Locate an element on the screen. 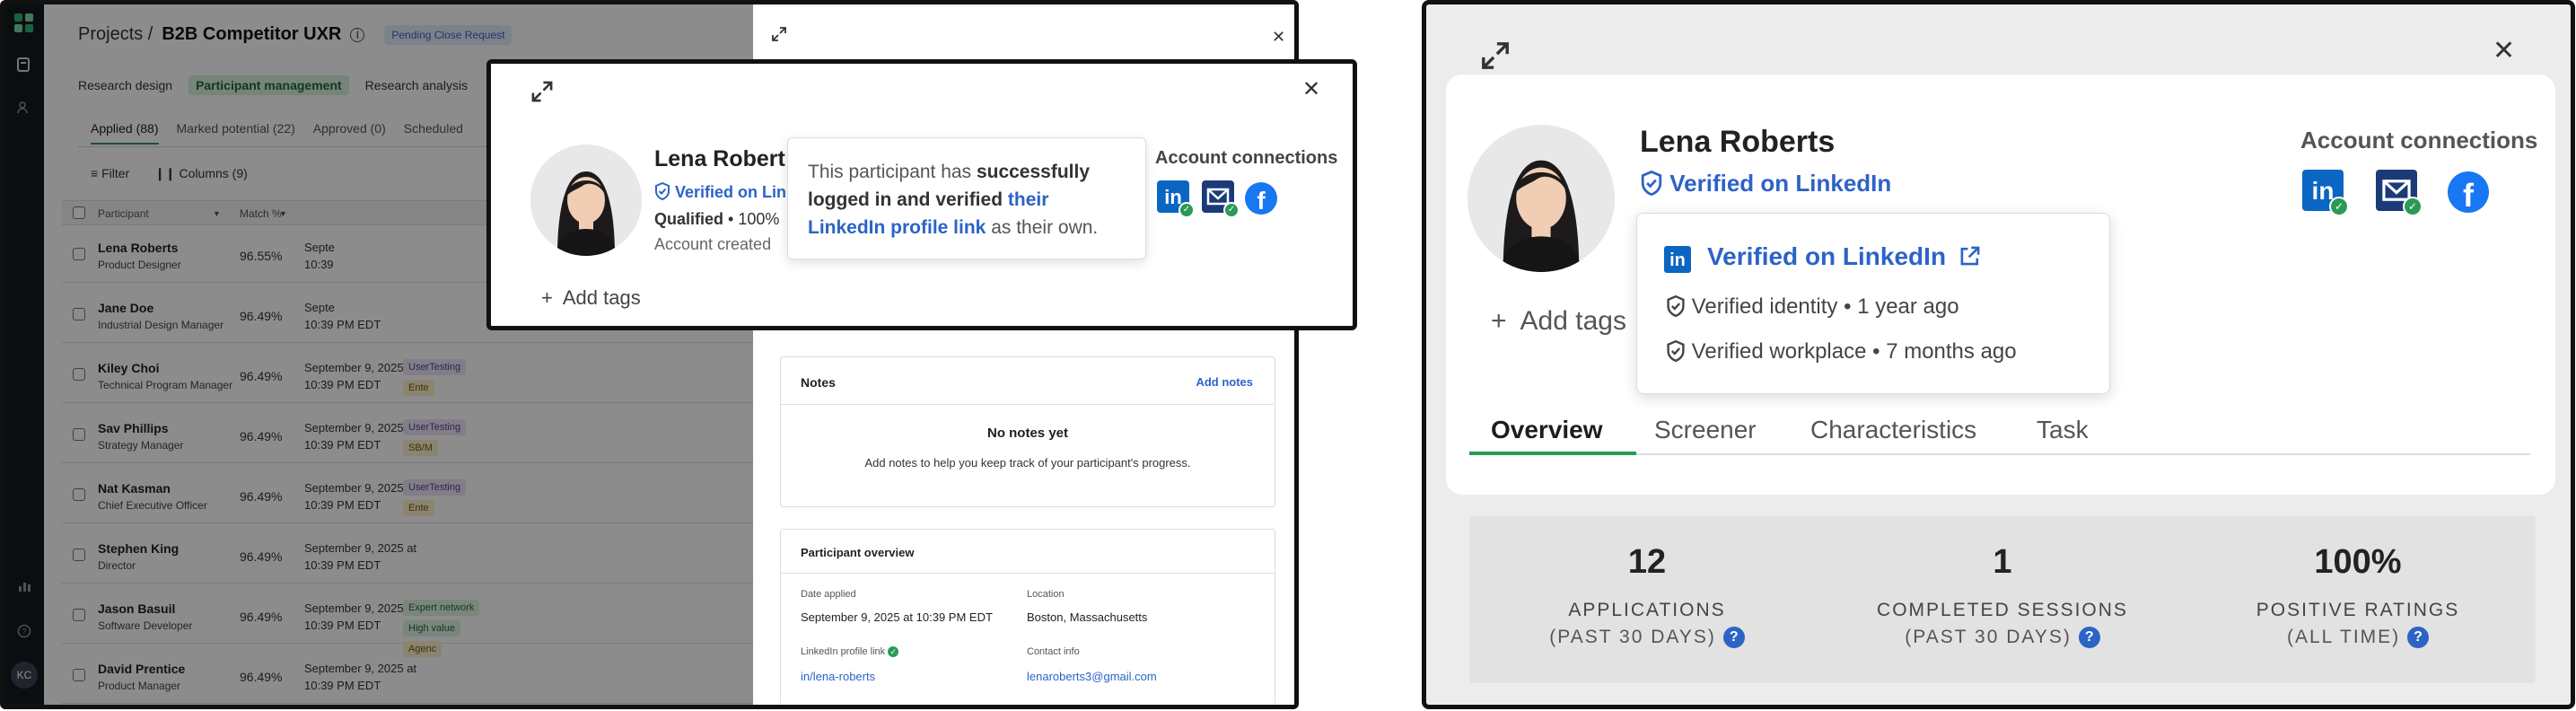 Image resolution: width=2576 pixels, height=711 pixels. linkedin-label: LinkedIn profile link ✓ is located at coordinates (850, 652).